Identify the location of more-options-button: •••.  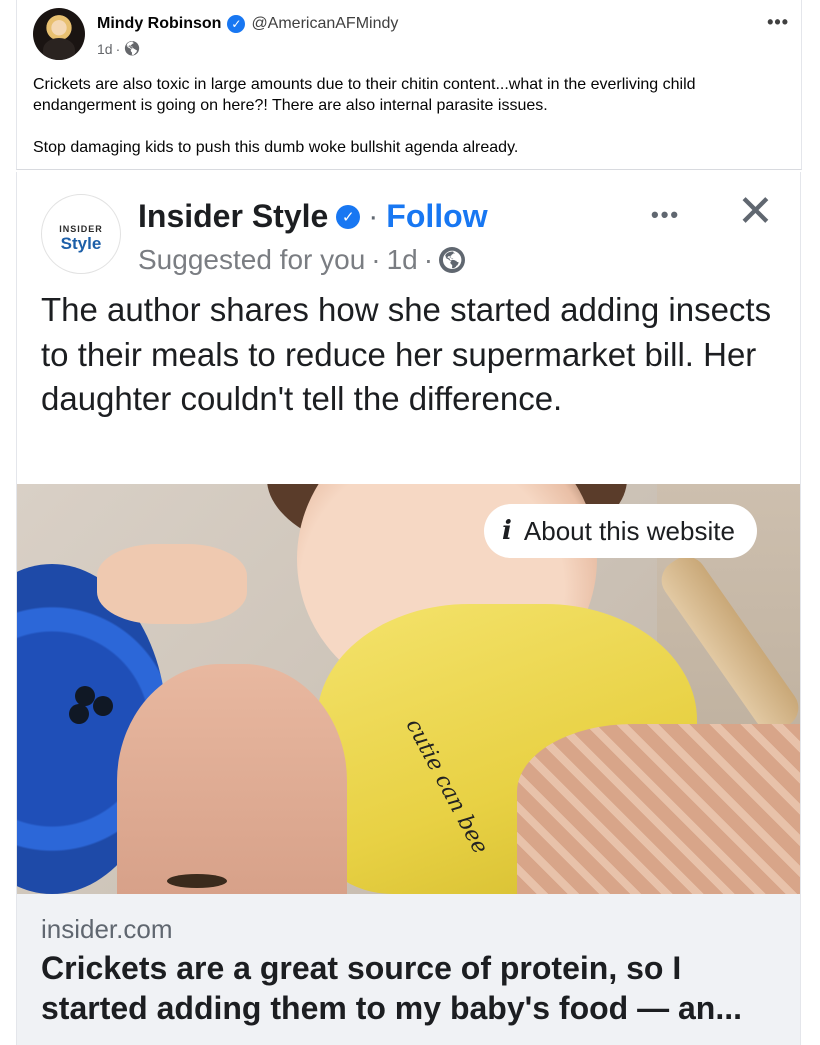
(778, 22).